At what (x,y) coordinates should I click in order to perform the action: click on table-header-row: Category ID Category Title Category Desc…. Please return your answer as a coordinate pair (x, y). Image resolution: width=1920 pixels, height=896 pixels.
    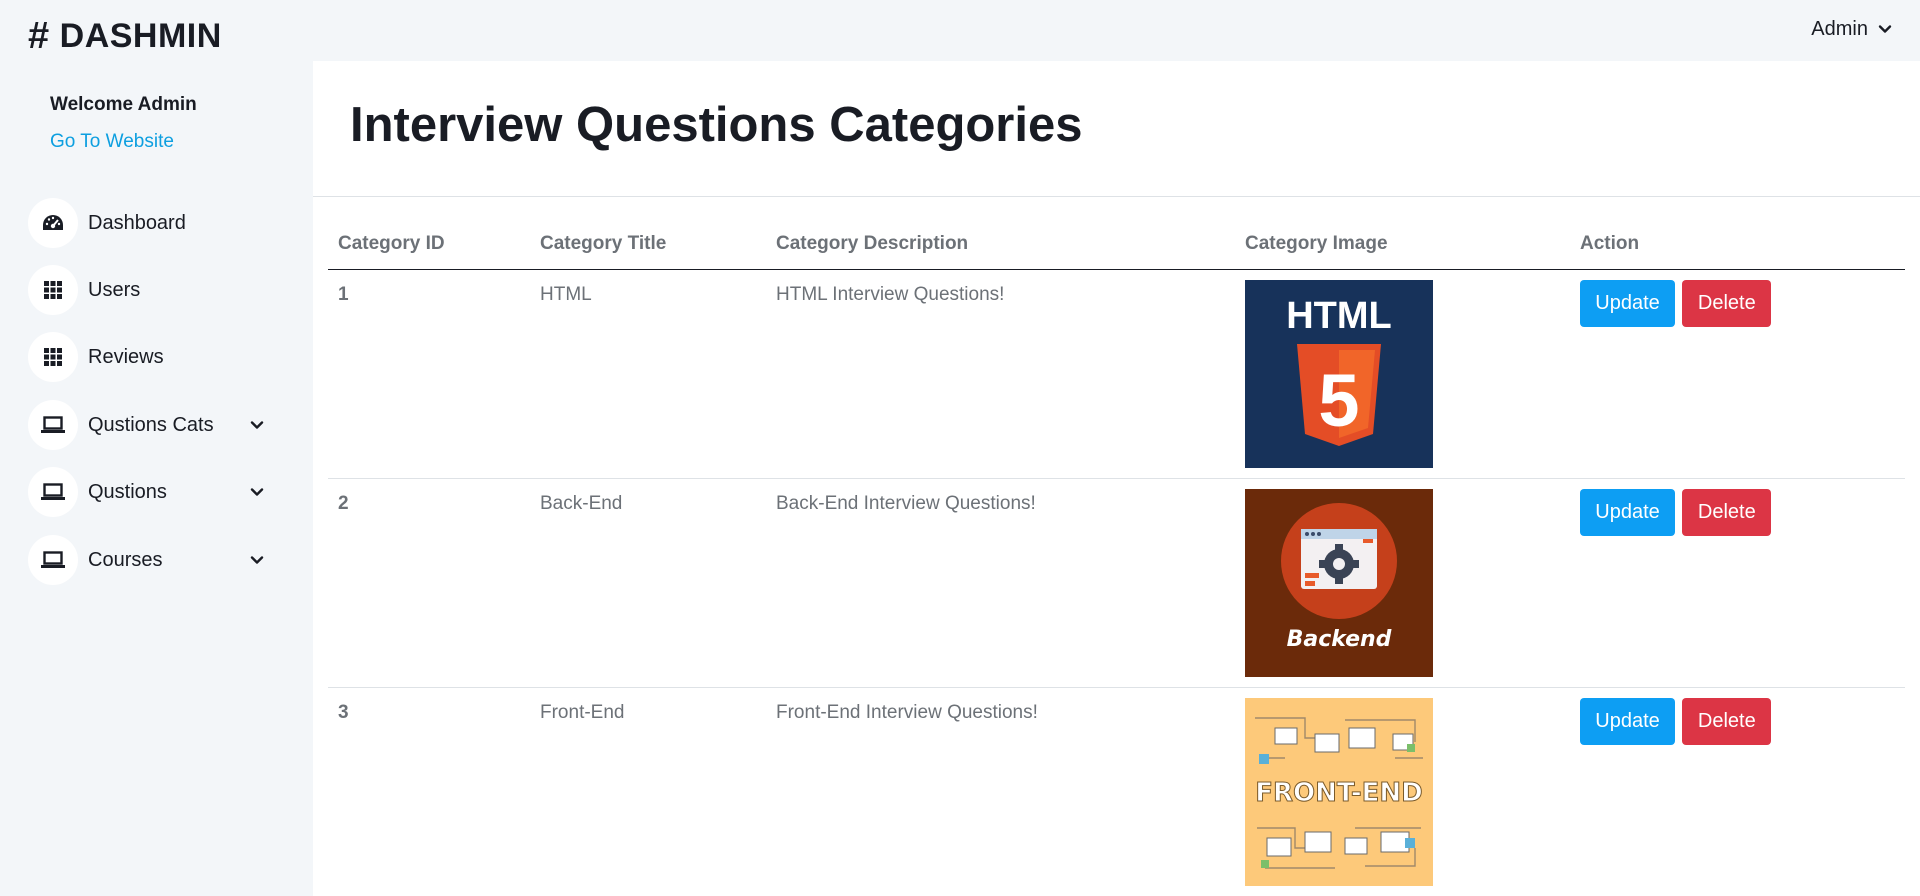
    Looking at the image, I should click on (1116, 243).